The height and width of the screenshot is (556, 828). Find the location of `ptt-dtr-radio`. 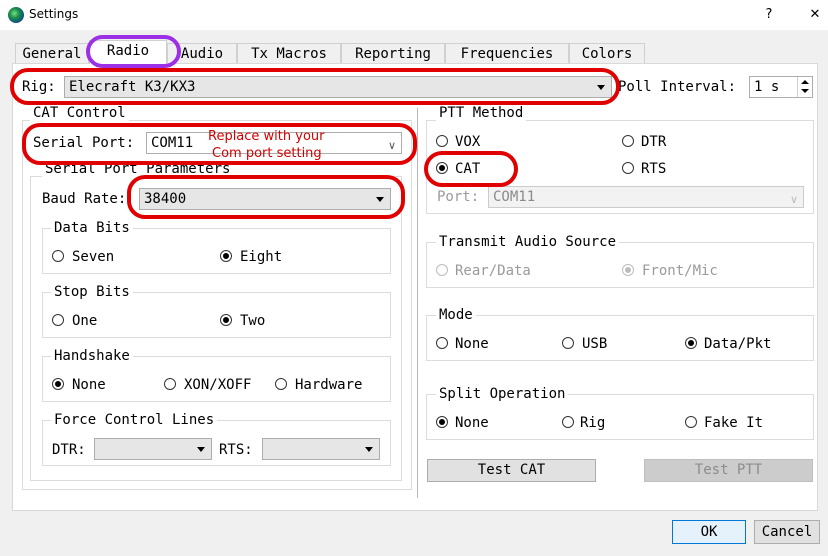

ptt-dtr-radio is located at coordinates (628, 141).